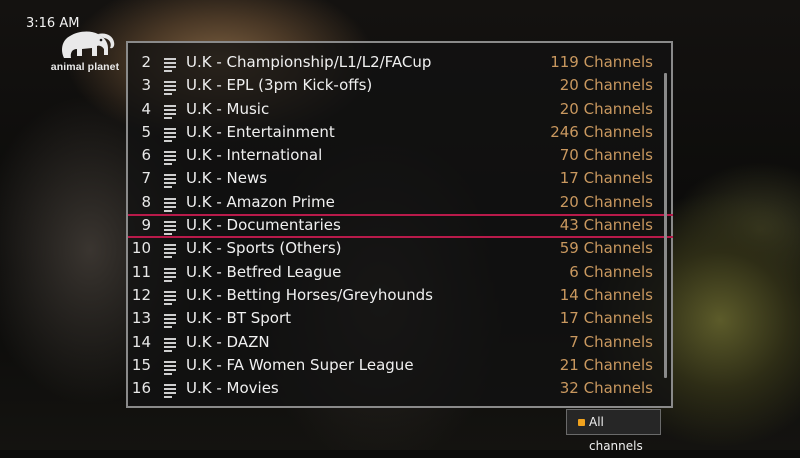 Image resolution: width=800 pixels, height=458 pixels. Describe the element at coordinates (260, 131) in the screenshot. I see `category-name: U.K - Entertainment` at that location.